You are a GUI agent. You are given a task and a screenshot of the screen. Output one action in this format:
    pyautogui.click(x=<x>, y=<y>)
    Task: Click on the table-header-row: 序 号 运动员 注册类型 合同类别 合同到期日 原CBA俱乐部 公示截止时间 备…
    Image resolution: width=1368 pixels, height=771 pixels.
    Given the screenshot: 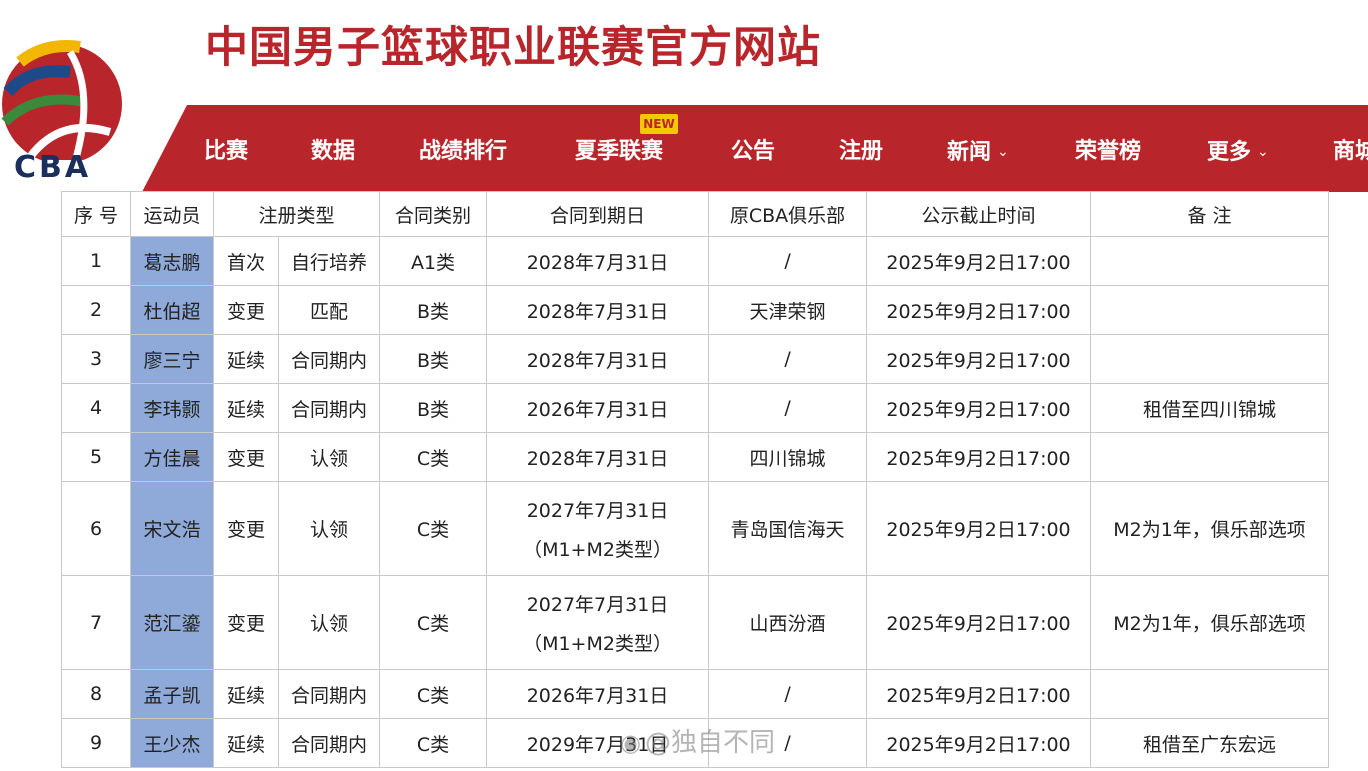 What is the action you would take?
    pyautogui.click(x=695, y=214)
    